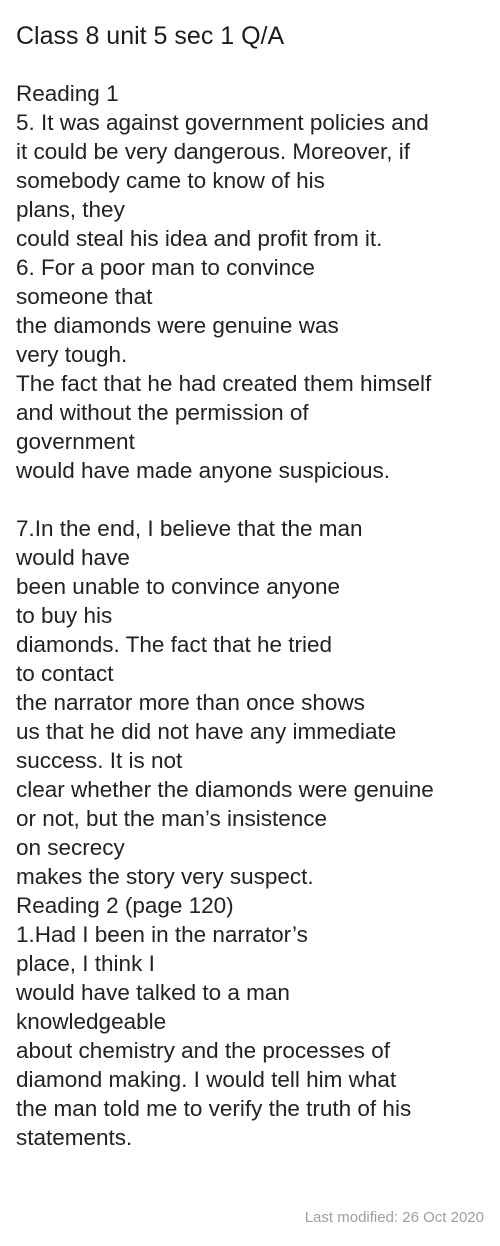 This screenshot has height=1246, width=500. What do you see at coordinates (65, 673) in the screenshot?
I see `note-line: to contact` at bounding box center [65, 673].